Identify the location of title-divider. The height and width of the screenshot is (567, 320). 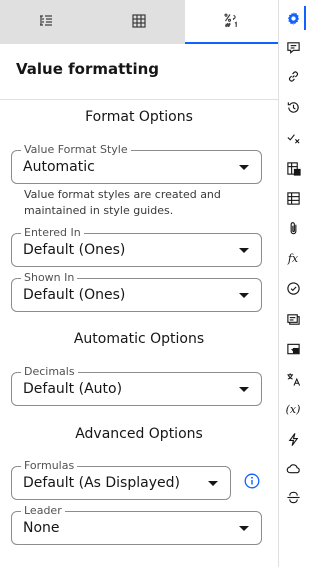
(139, 99).